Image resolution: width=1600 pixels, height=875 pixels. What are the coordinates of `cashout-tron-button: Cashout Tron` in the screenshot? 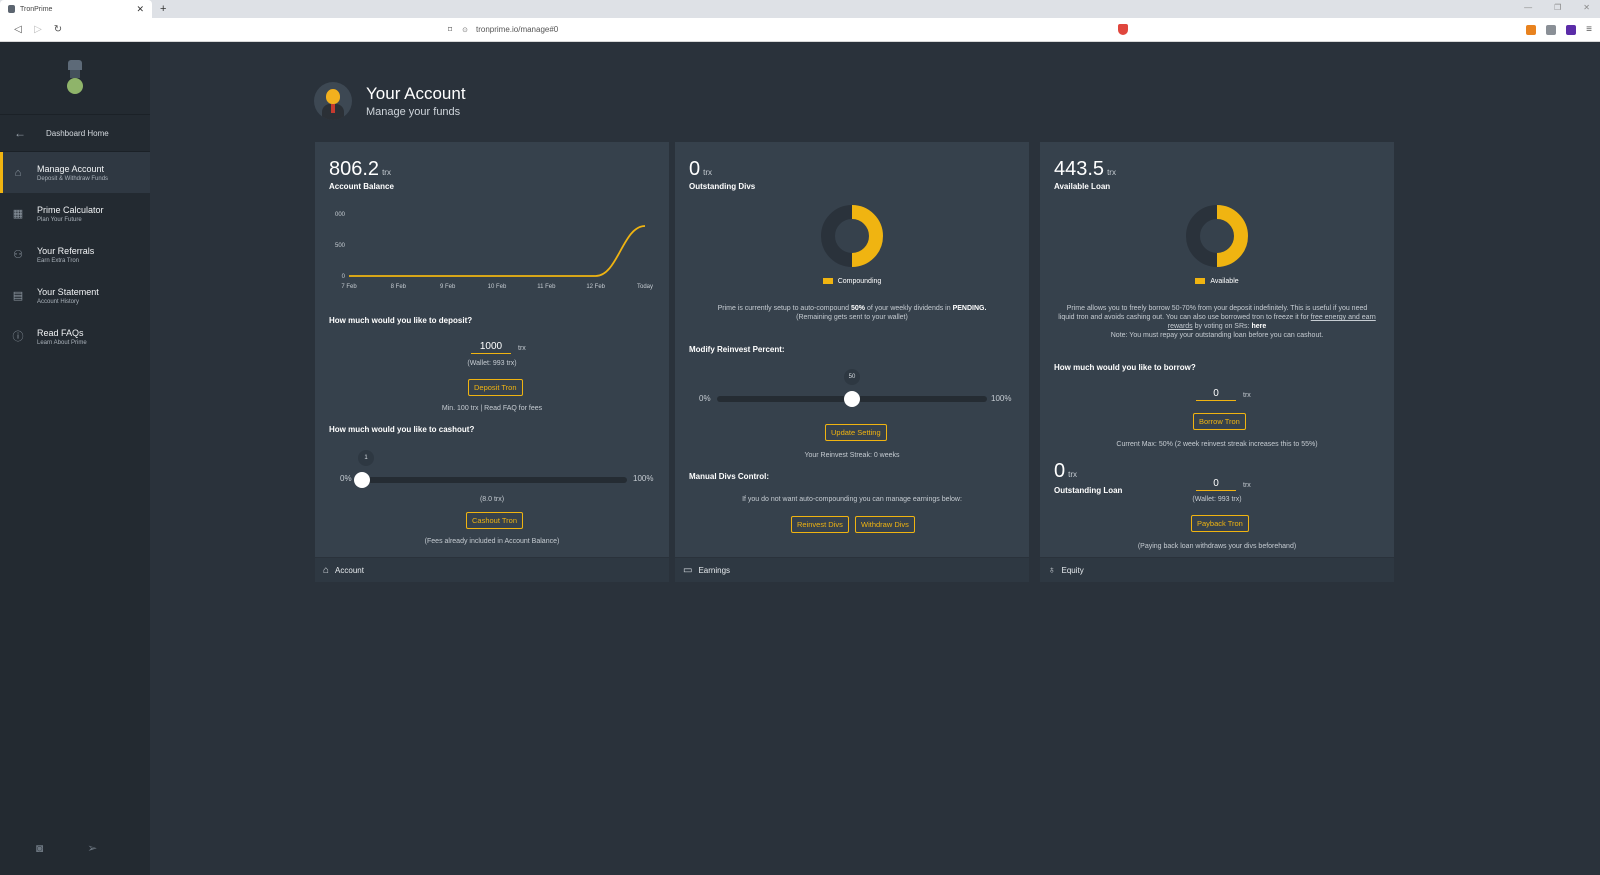 It's located at (495, 520).